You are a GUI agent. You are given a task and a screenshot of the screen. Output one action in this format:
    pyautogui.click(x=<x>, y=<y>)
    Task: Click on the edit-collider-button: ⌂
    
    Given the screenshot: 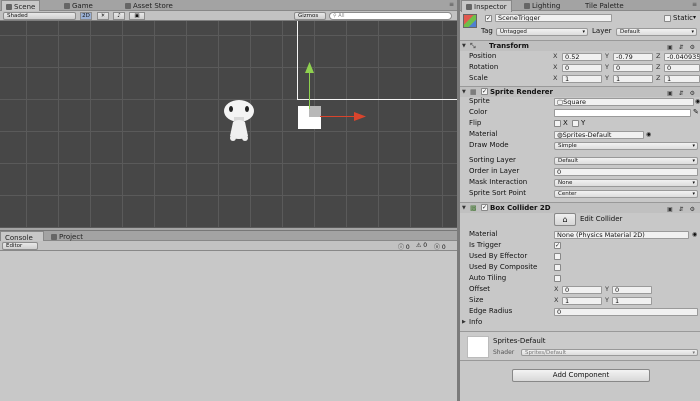 What is the action you would take?
    pyautogui.click(x=565, y=219)
    